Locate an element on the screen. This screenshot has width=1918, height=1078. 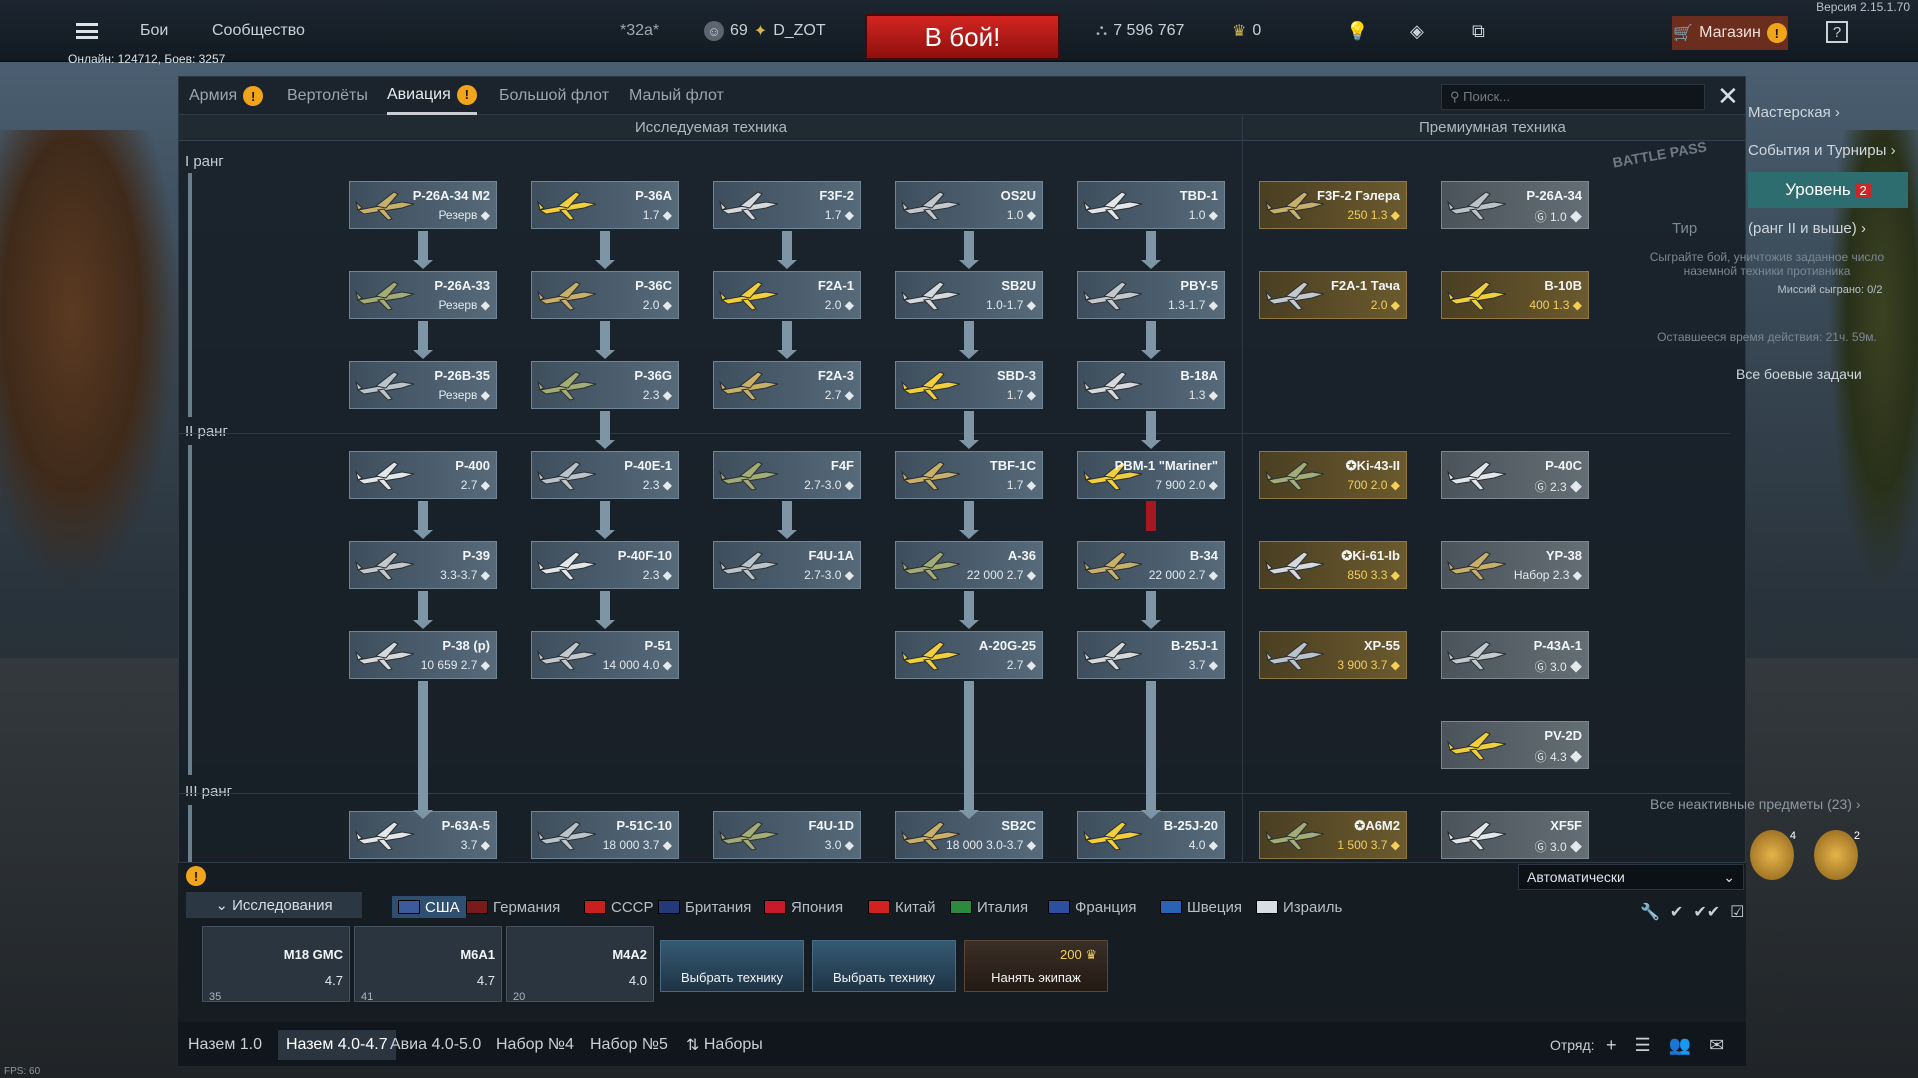
vehicle-card: SB2U 1.0-1.7 ◆ is located at coordinates (969, 295).